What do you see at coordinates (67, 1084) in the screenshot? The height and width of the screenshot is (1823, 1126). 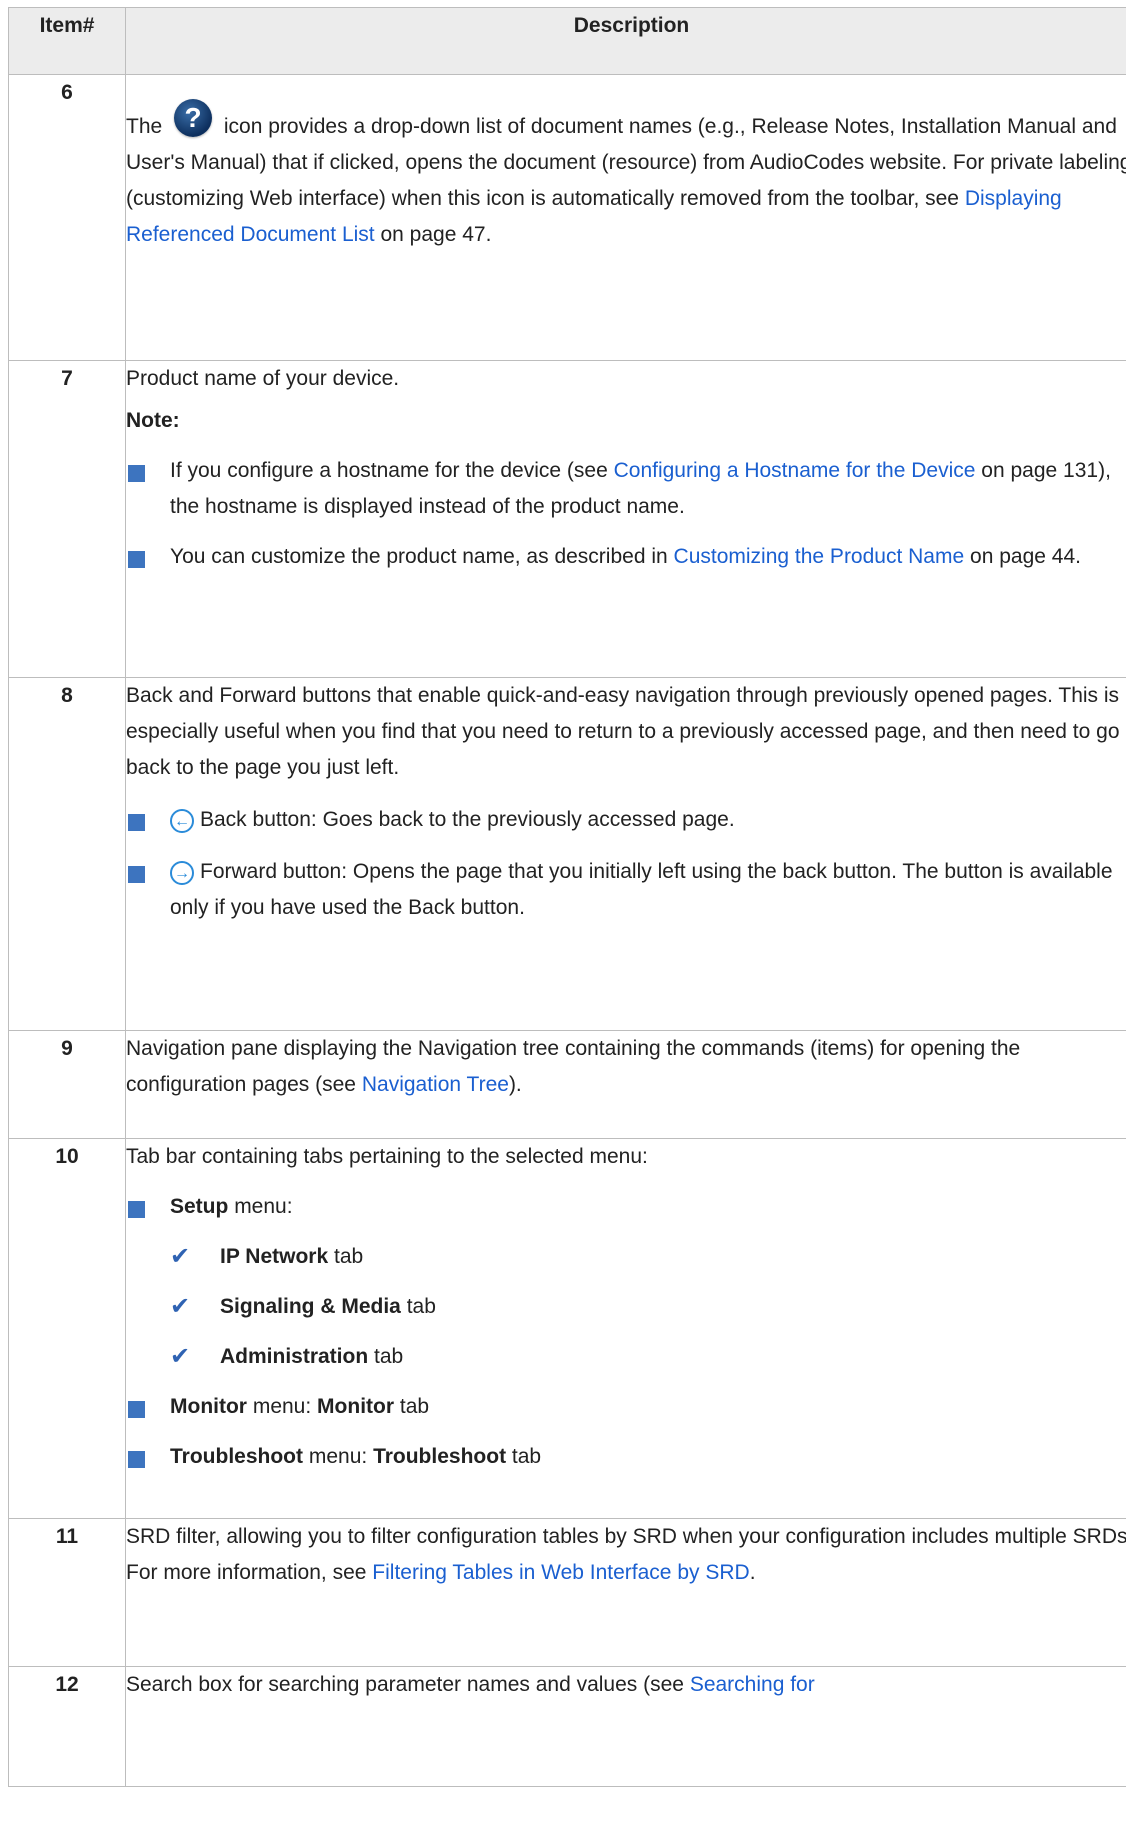 I see `item-number: 9` at bounding box center [67, 1084].